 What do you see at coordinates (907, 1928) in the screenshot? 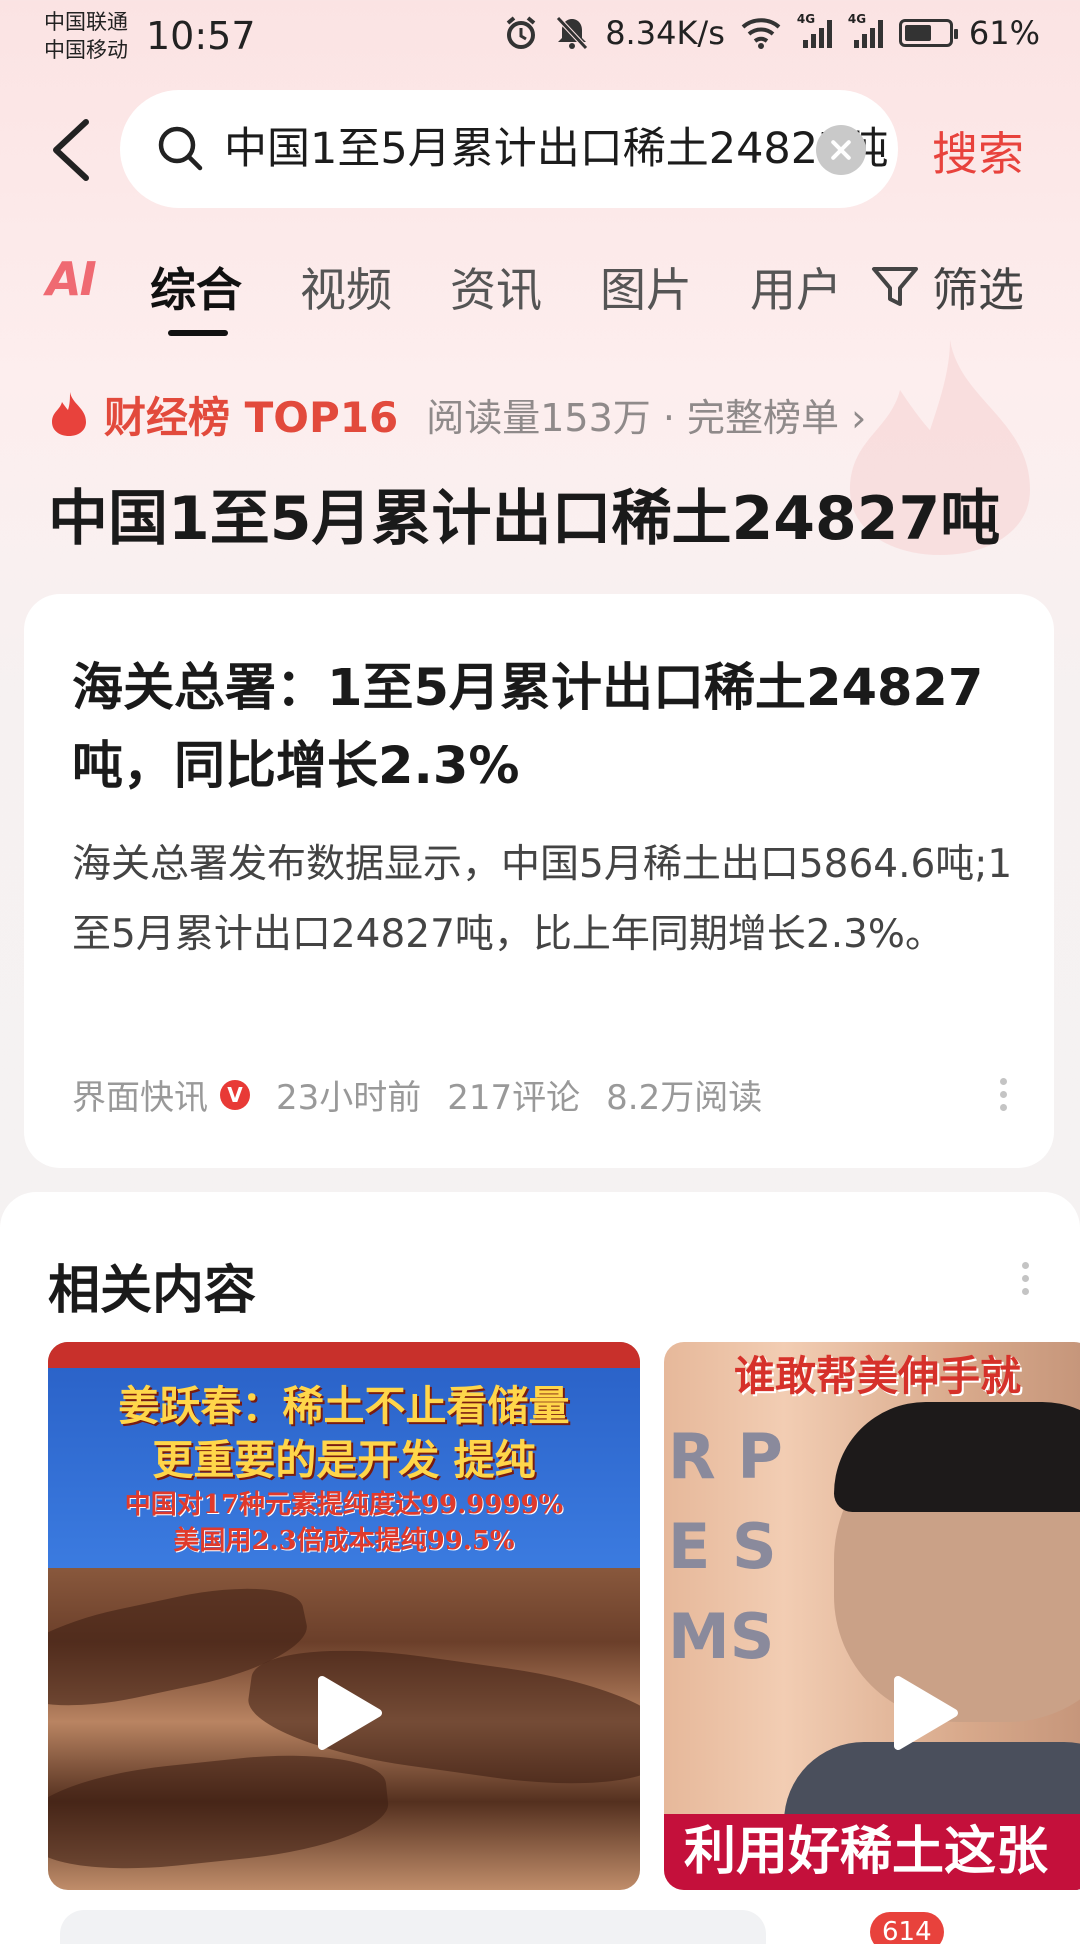
I see `comment-count-badge: 614` at bounding box center [907, 1928].